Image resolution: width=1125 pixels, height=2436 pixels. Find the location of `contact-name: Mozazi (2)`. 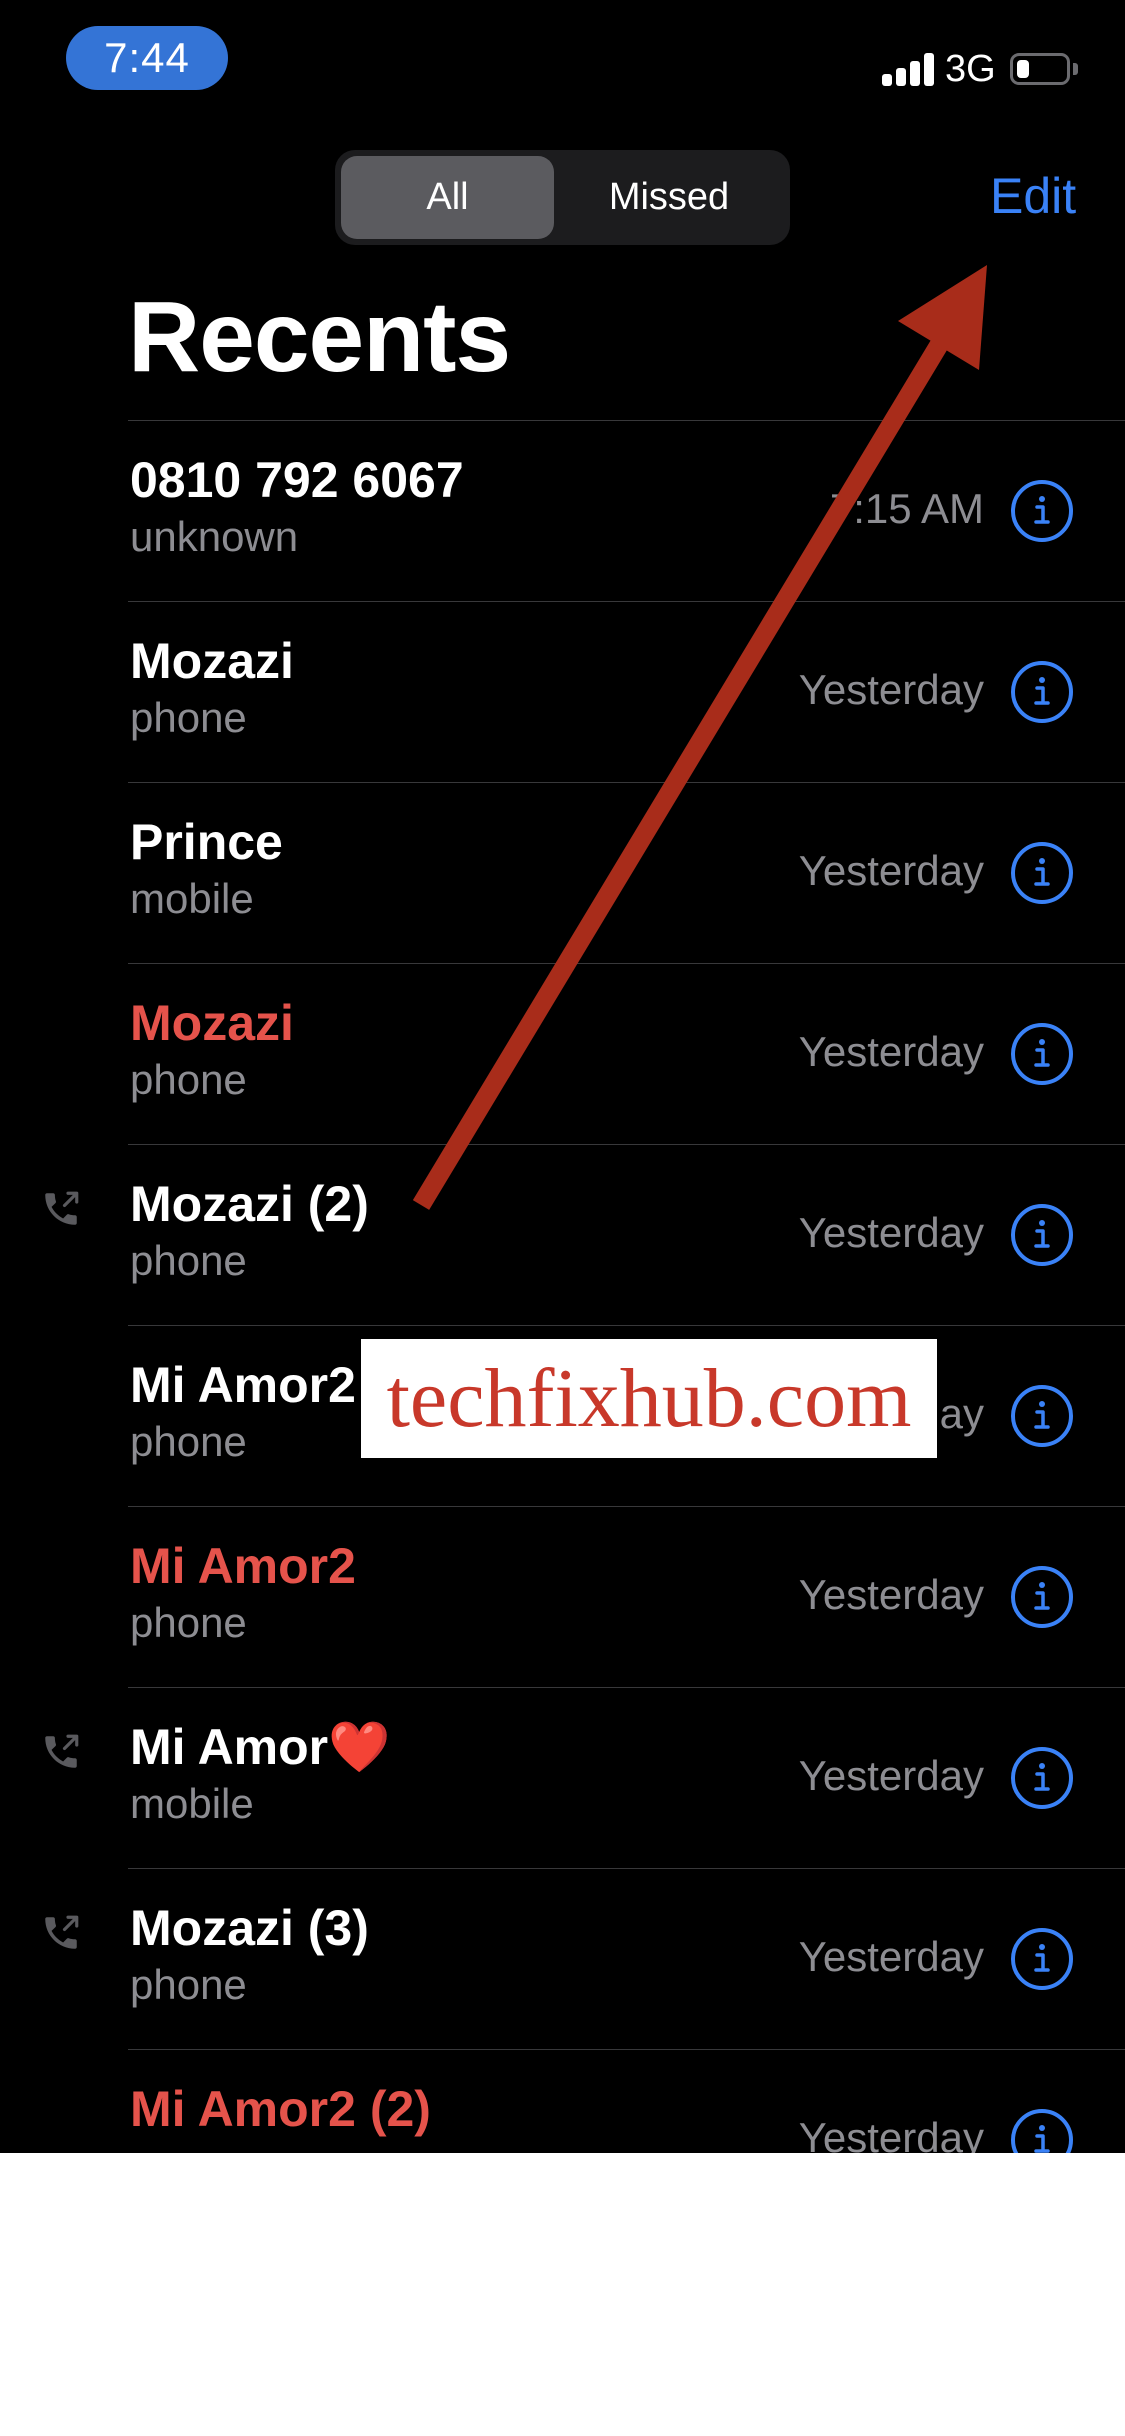

contact-name: Mozazi (2) is located at coordinates (249, 1204).